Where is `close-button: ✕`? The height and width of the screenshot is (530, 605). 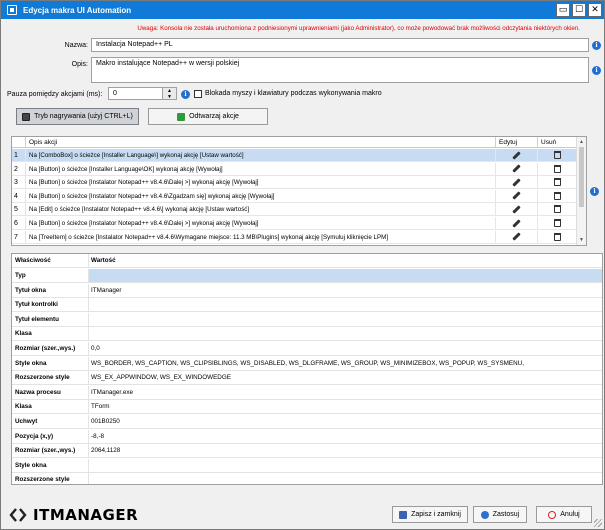
close-button: ✕ is located at coordinates (595, 10).